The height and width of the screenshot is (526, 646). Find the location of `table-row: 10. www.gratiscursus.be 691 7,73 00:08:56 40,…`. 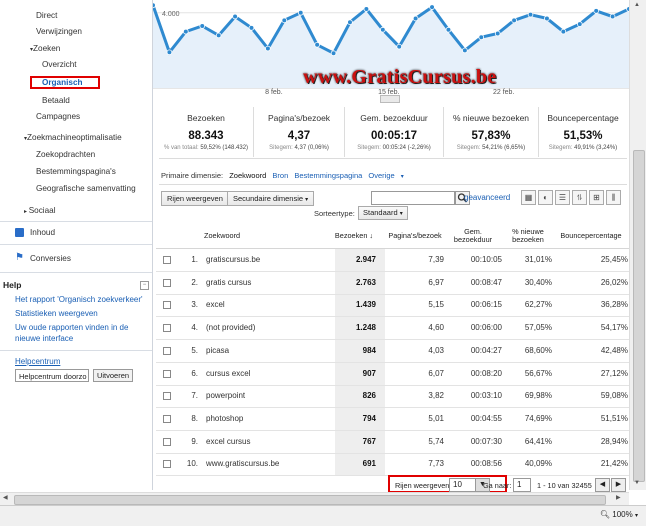

table-row: 10. www.gratiscursus.be 691 7,73 00:08:56 40,… is located at coordinates (392, 465).